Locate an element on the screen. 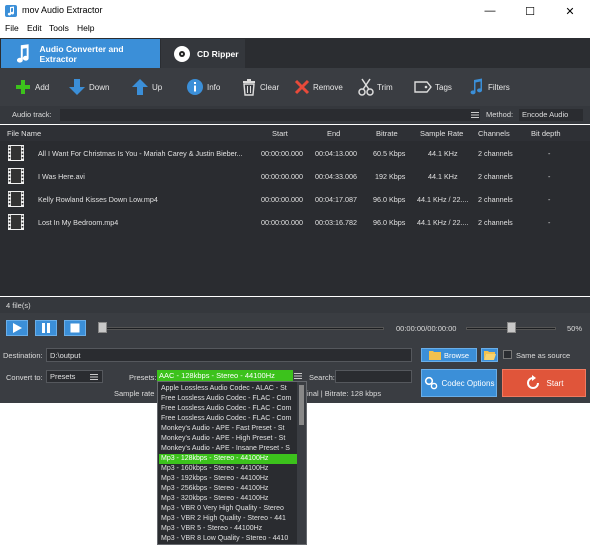 This screenshot has height=545, width=590. file-channels: 2 channels is located at coordinates (495, 199).